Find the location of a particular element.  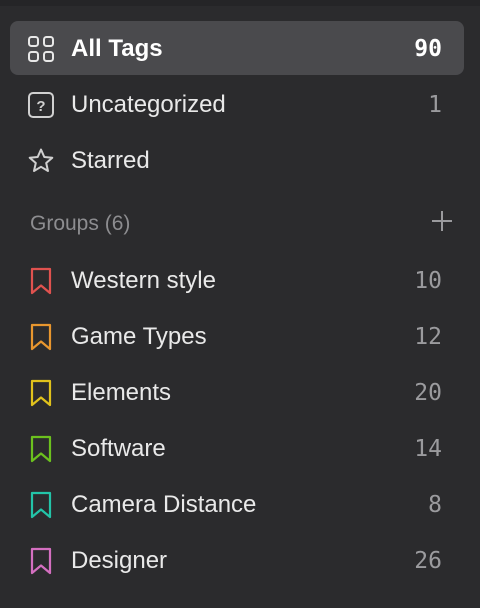

nav-all-tags-label: All Tags is located at coordinates (117, 48).